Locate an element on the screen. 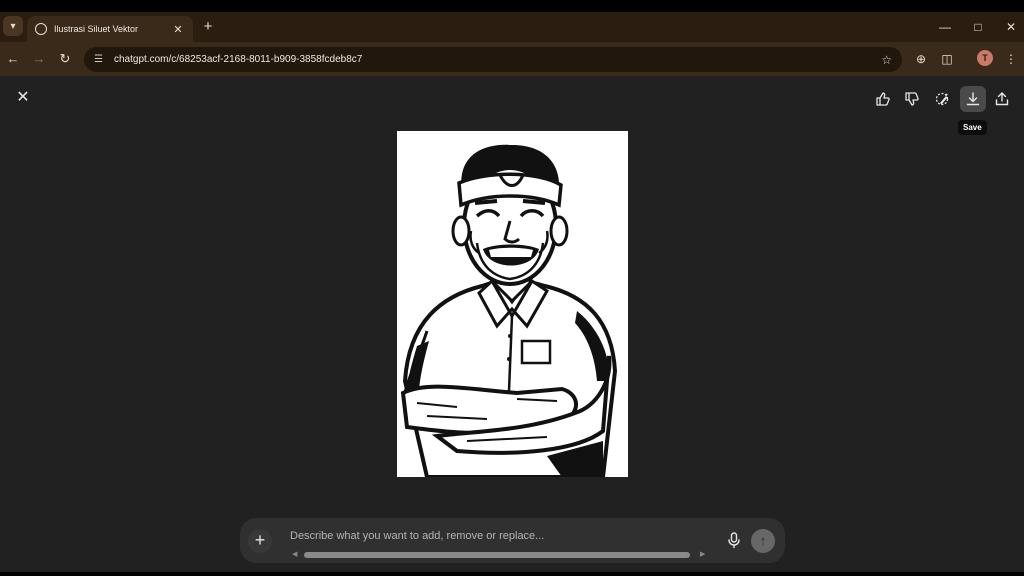 The width and height of the screenshot is (1024, 576). edit-selection-button is located at coordinates (942, 99).